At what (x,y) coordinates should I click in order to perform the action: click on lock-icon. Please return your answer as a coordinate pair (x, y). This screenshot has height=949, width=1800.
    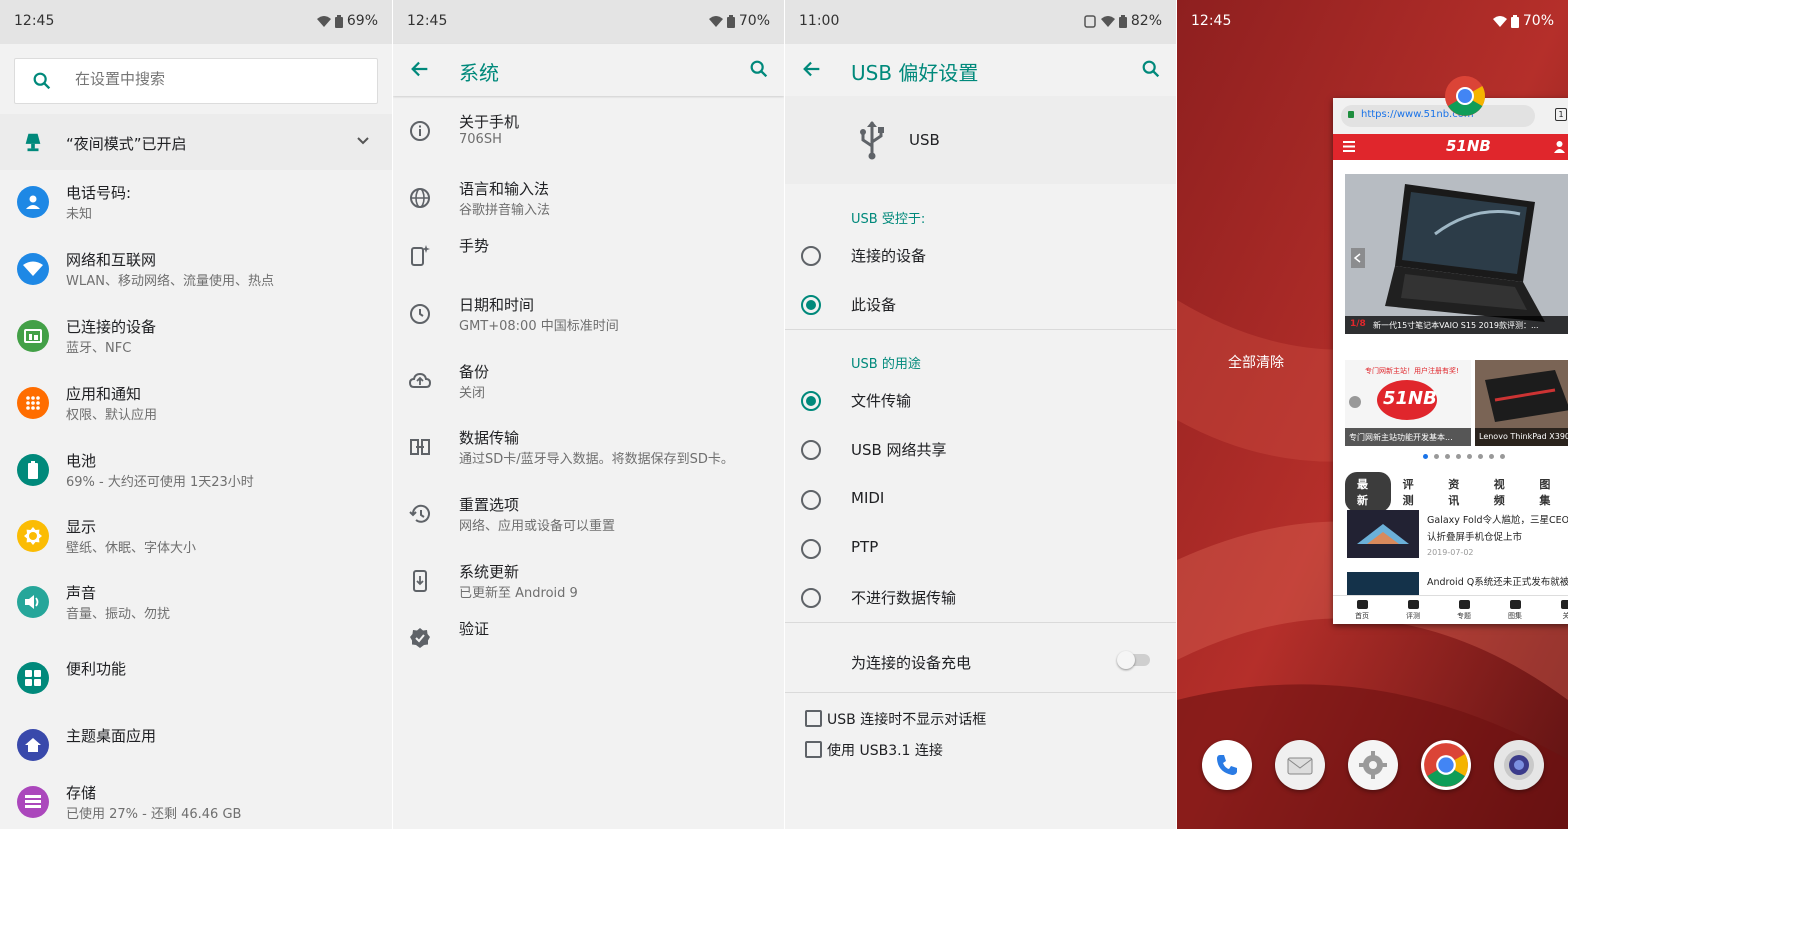
    Looking at the image, I should click on (1351, 114).